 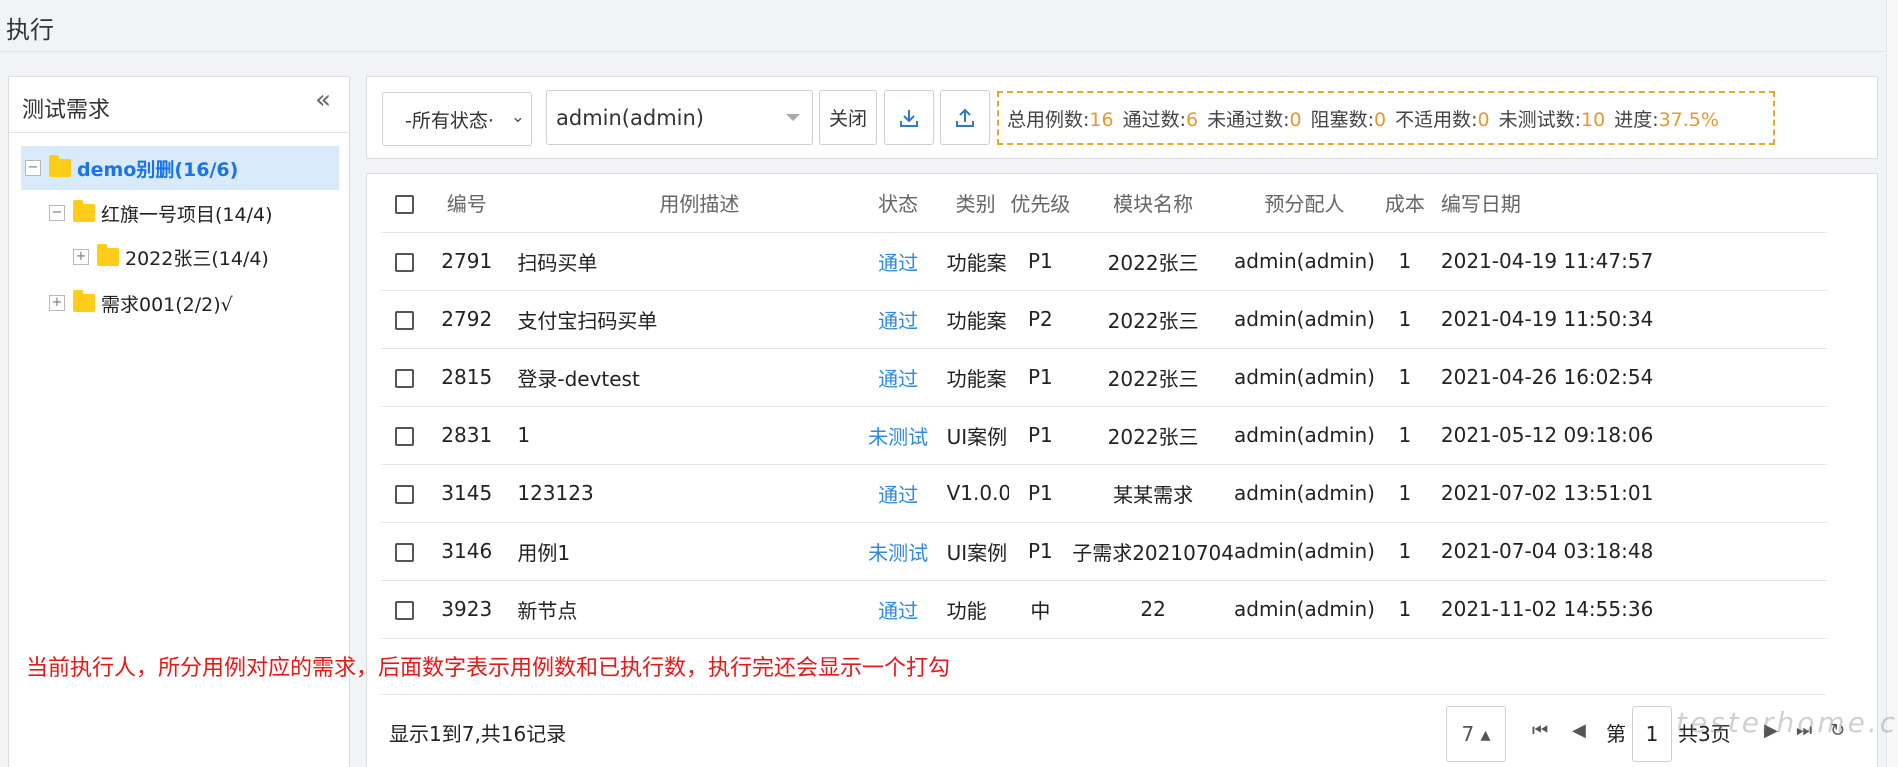 What do you see at coordinates (1616, 734) in the screenshot?
I see `page-label: 第` at bounding box center [1616, 734].